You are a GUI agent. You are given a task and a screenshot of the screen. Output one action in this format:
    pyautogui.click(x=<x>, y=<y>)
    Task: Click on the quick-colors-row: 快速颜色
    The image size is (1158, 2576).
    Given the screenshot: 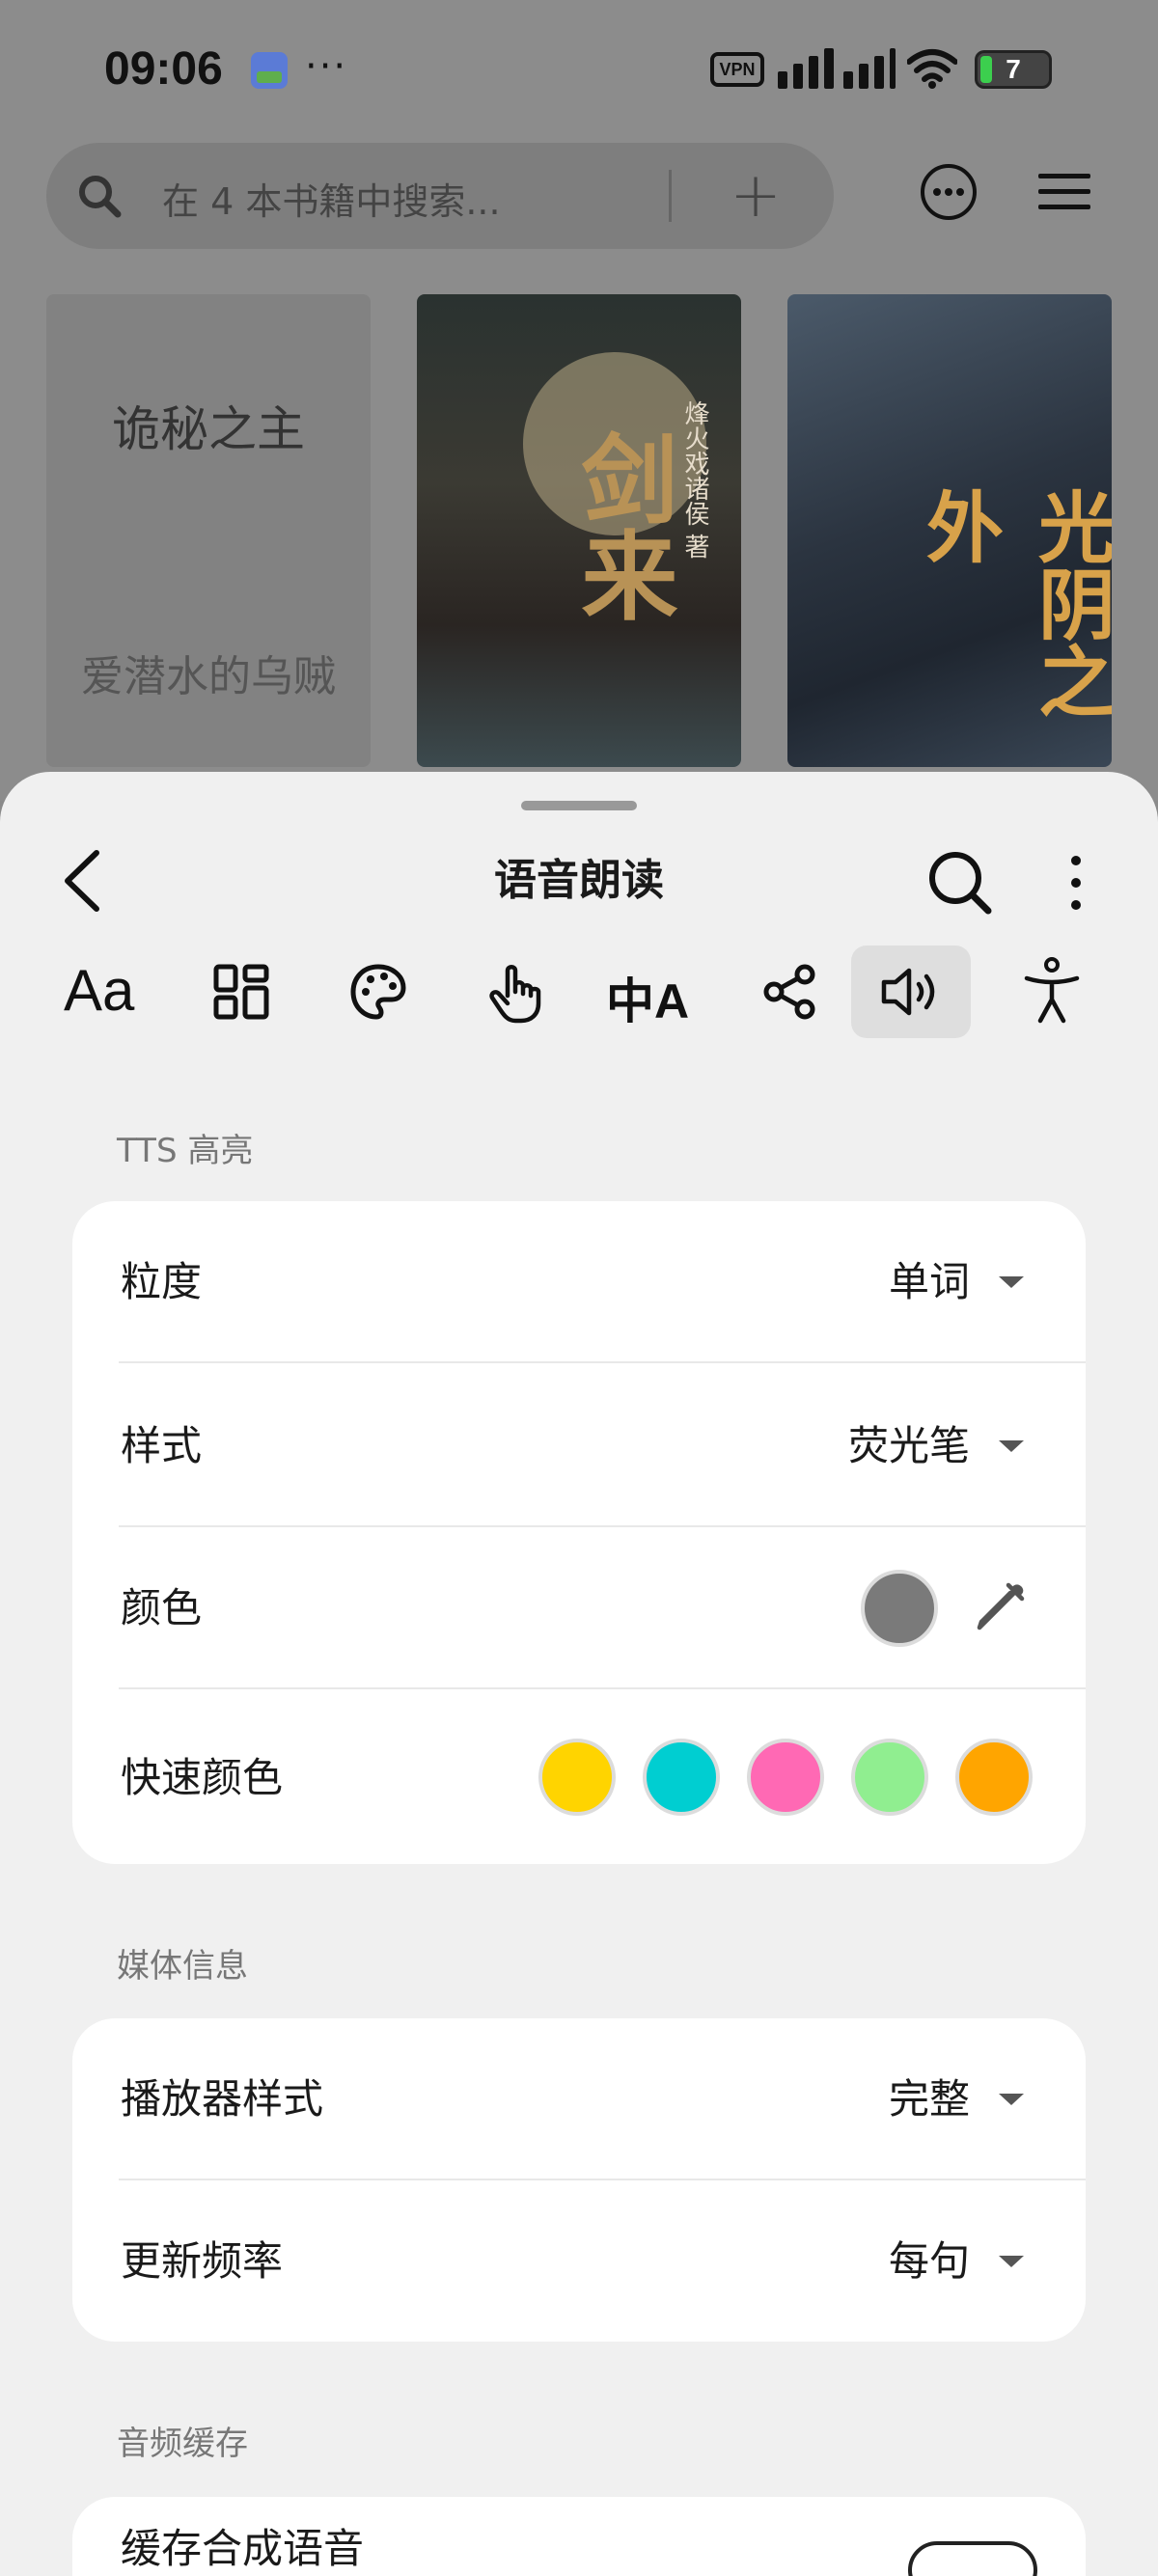 What is the action you would take?
    pyautogui.click(x=579, y=1772)
    